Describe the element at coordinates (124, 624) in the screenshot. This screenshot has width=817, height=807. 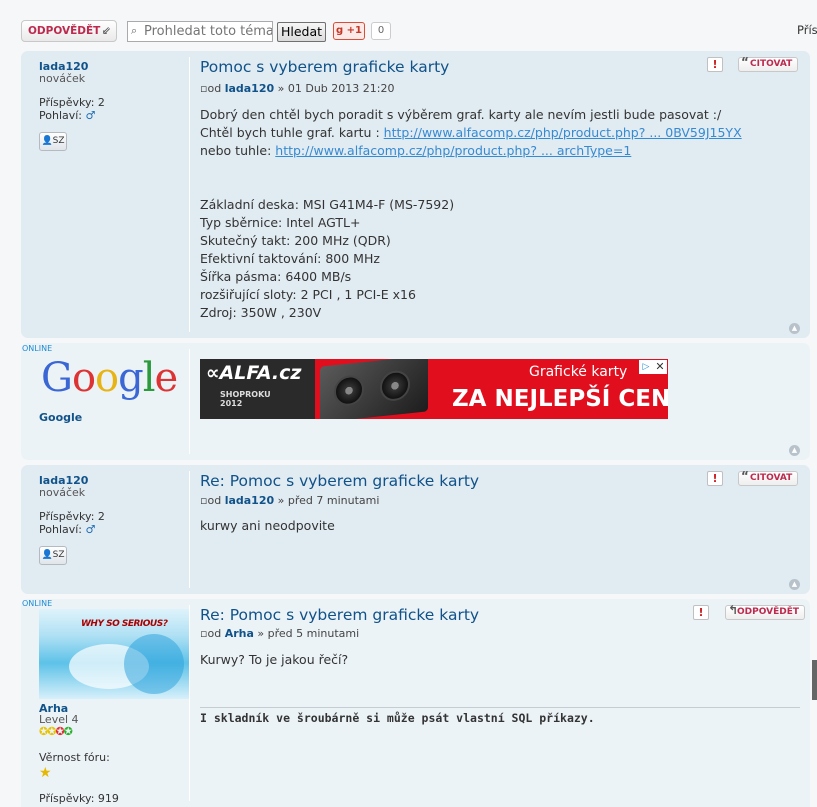
I see `avatar-caption: WHY SO SERIOUS?` at that location.